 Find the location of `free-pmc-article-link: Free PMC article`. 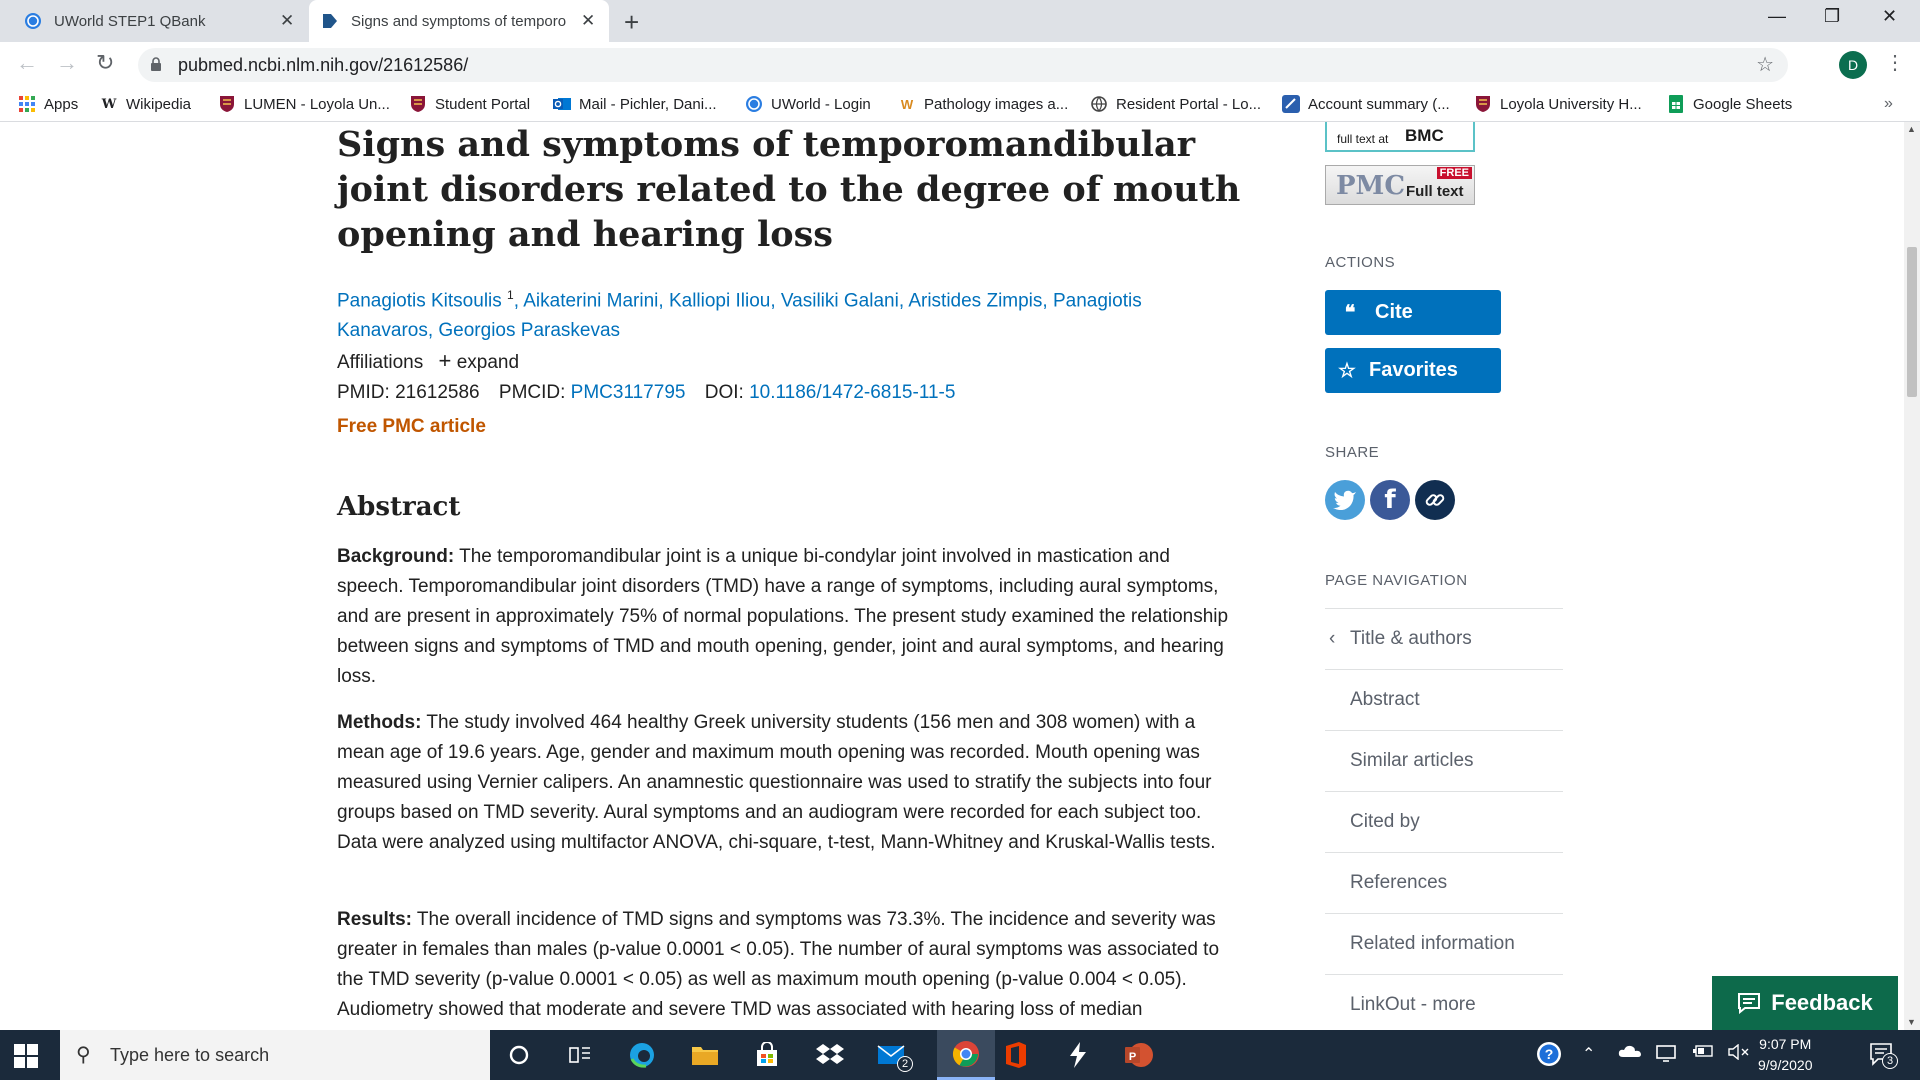

free-pmc-article-link: Free PMC article is located at coordinates (411, 427).